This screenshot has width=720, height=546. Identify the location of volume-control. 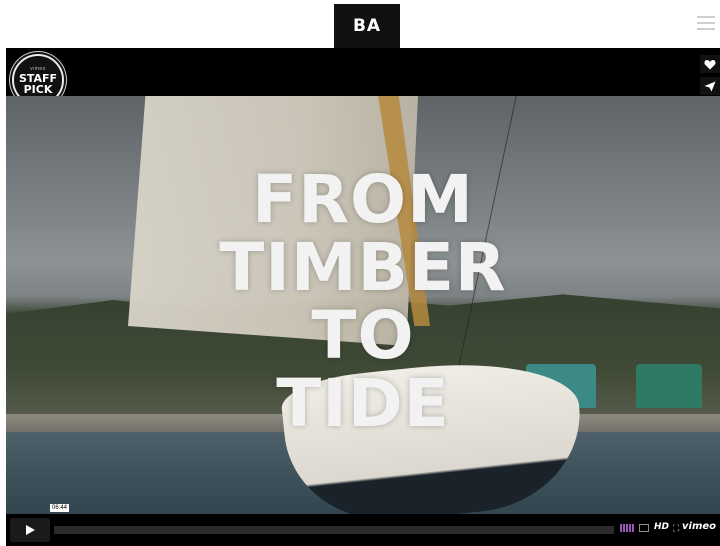
(627, 528).